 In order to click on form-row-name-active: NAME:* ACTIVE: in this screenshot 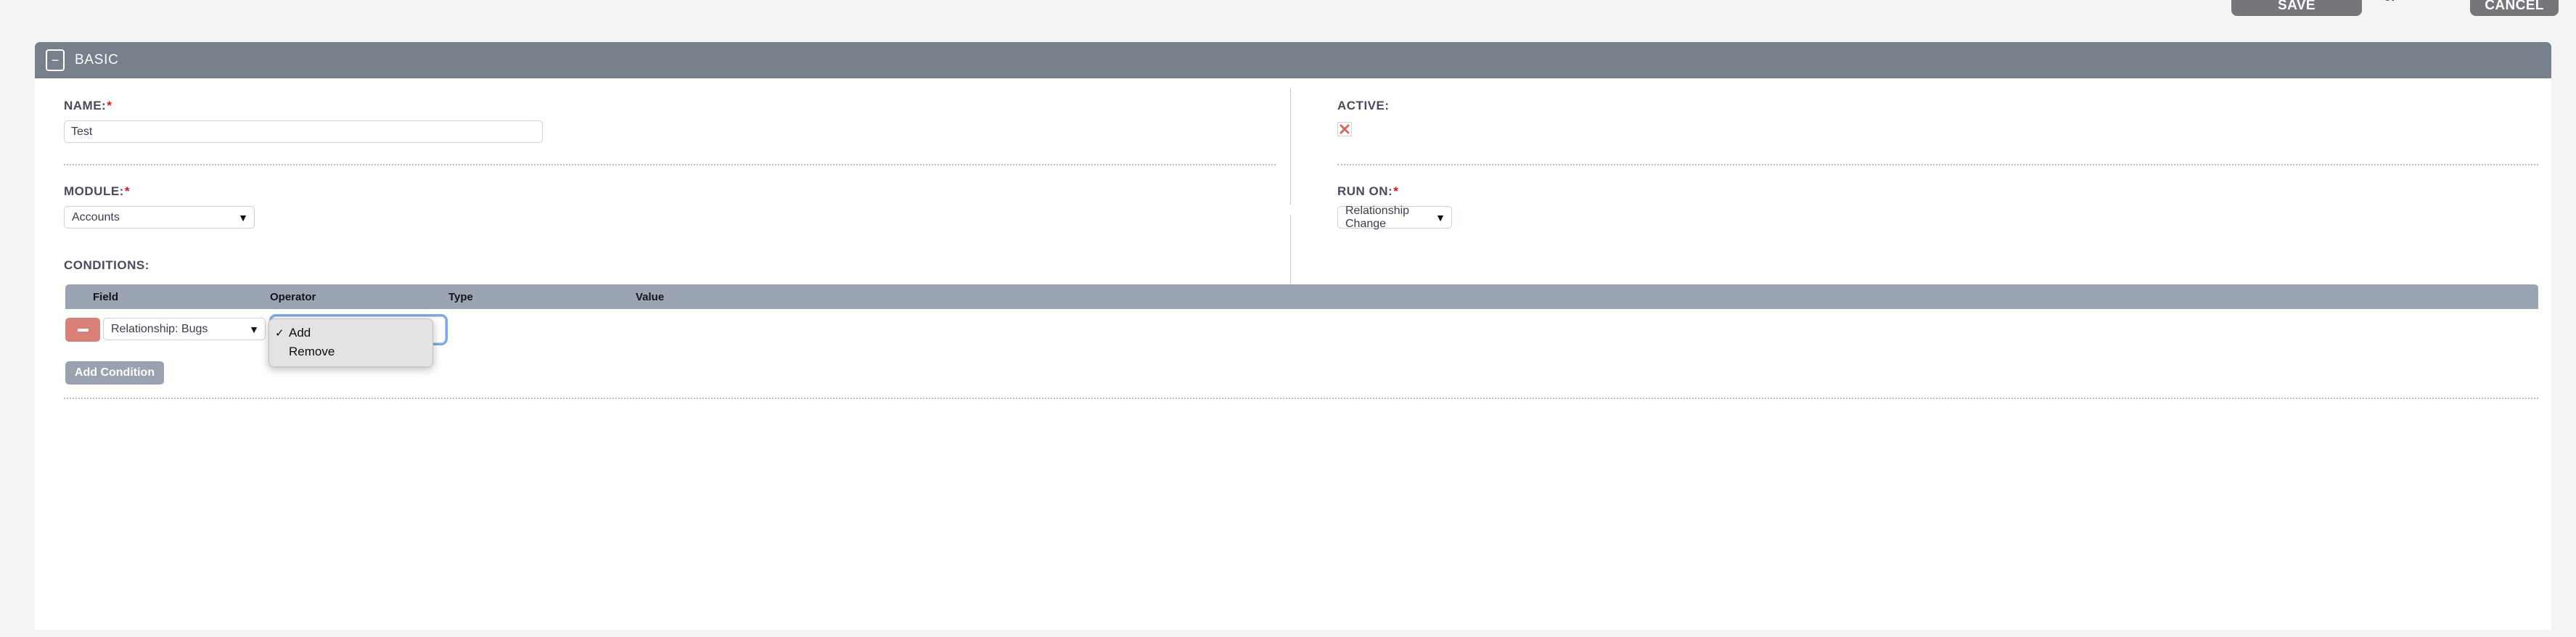, I will do `click(1293, 121)`.